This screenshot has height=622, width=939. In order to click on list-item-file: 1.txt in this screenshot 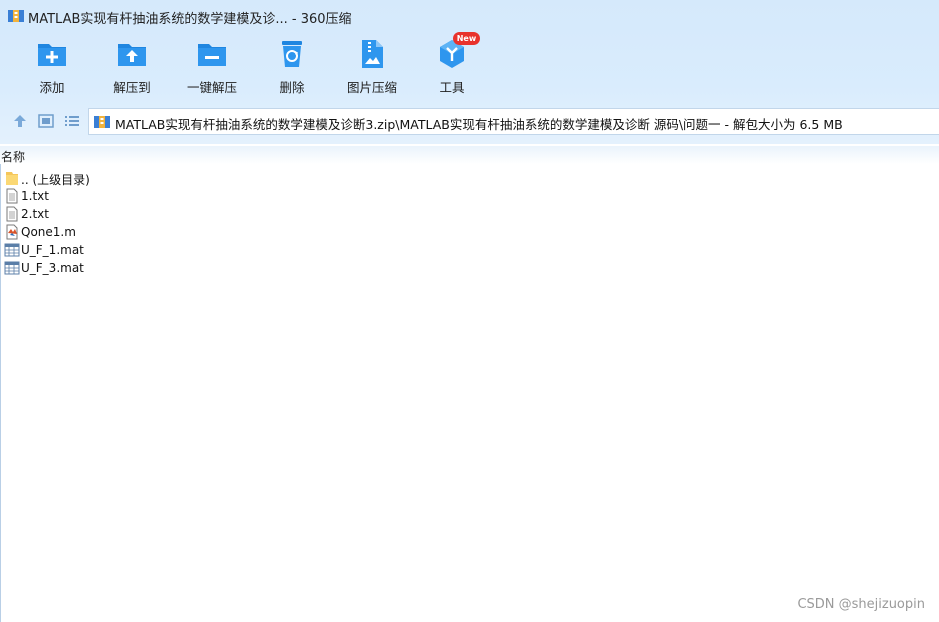, I will do `click(153, 196)`.